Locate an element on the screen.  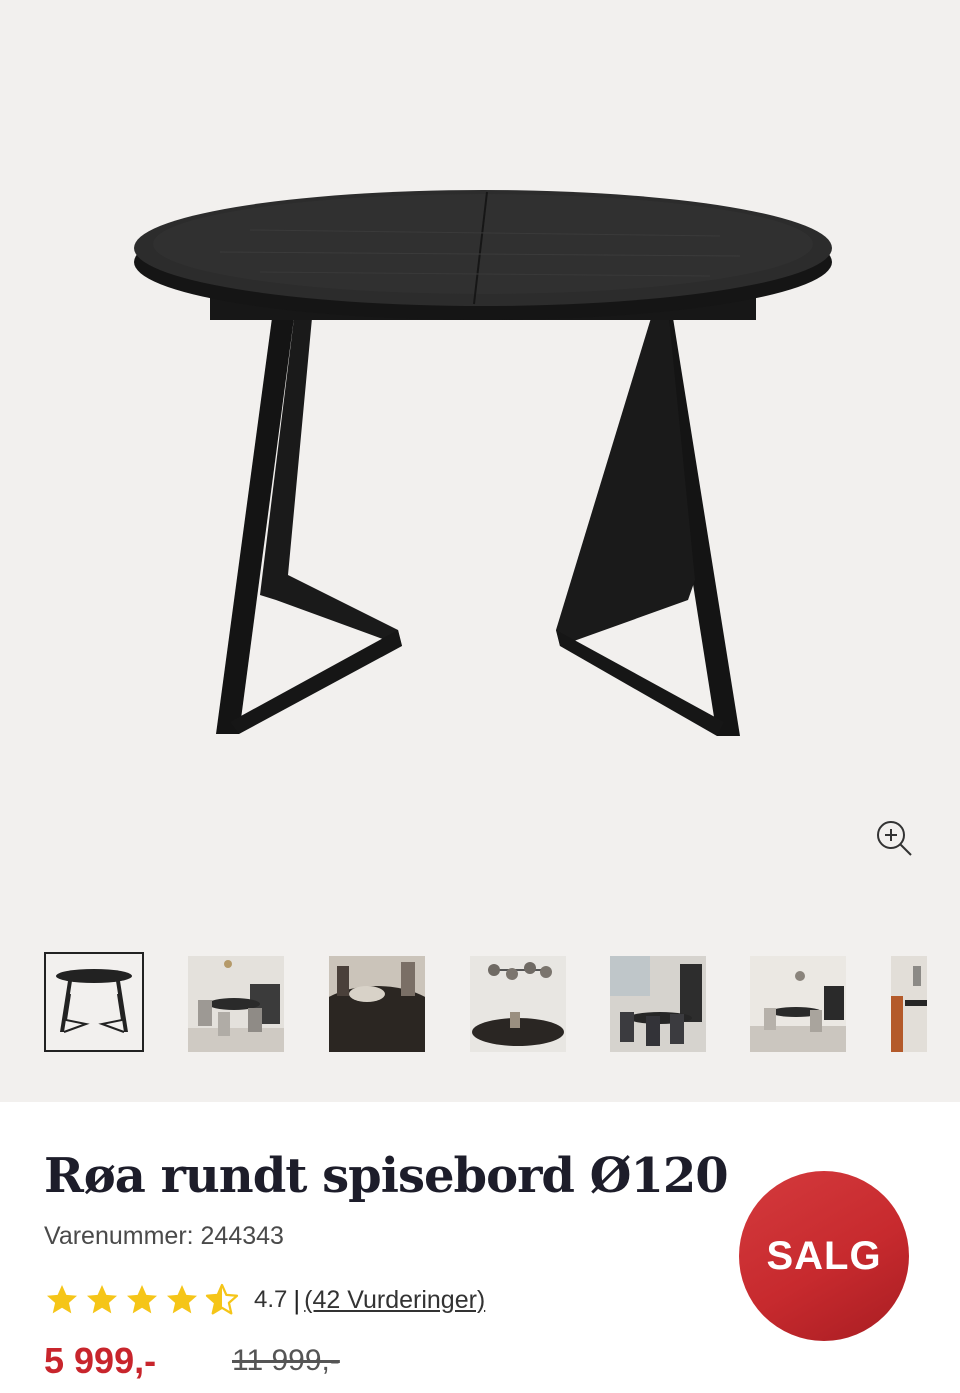
reviews-link: (42 Vurderinger) is located at coordinates (394, 1300).